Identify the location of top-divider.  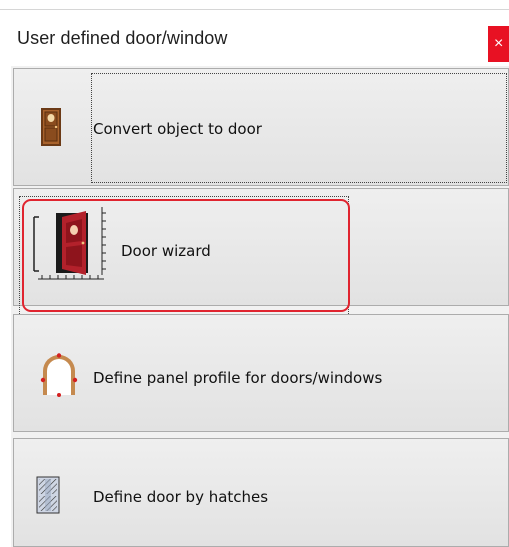
(254, 9).